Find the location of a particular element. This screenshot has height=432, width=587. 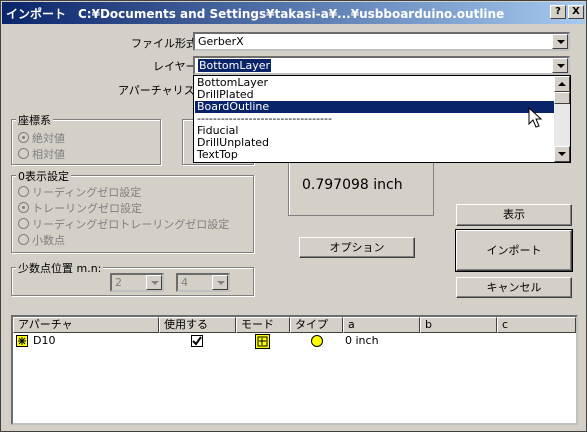

scroll-down-icon is located at coordinates (562, 154).